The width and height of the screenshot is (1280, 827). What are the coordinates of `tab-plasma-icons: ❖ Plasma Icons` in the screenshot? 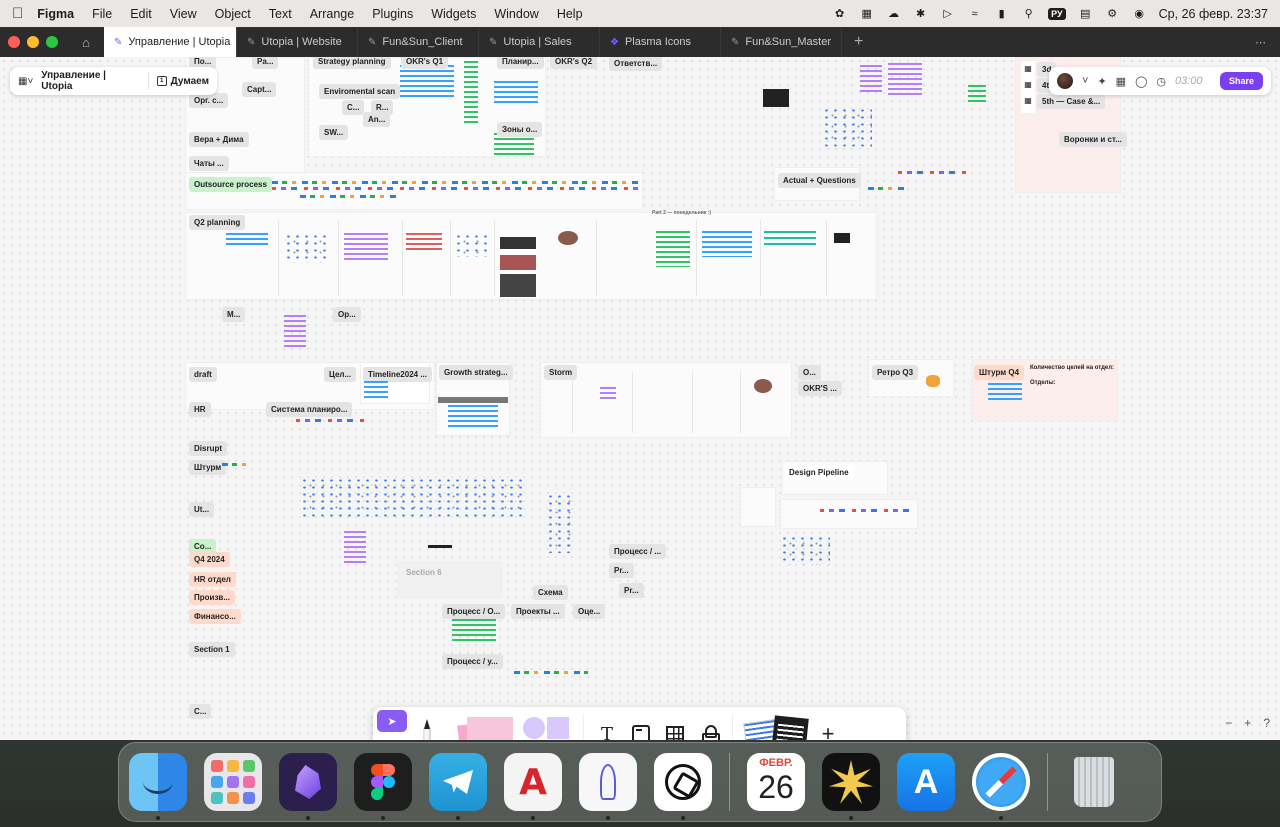 It's located at (660, 42).